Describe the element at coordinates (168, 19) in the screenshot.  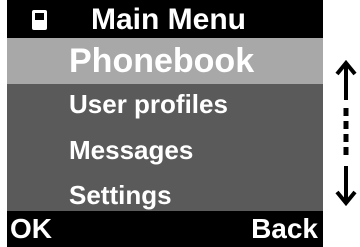
I see `screen-title: Main Menu` at that location.